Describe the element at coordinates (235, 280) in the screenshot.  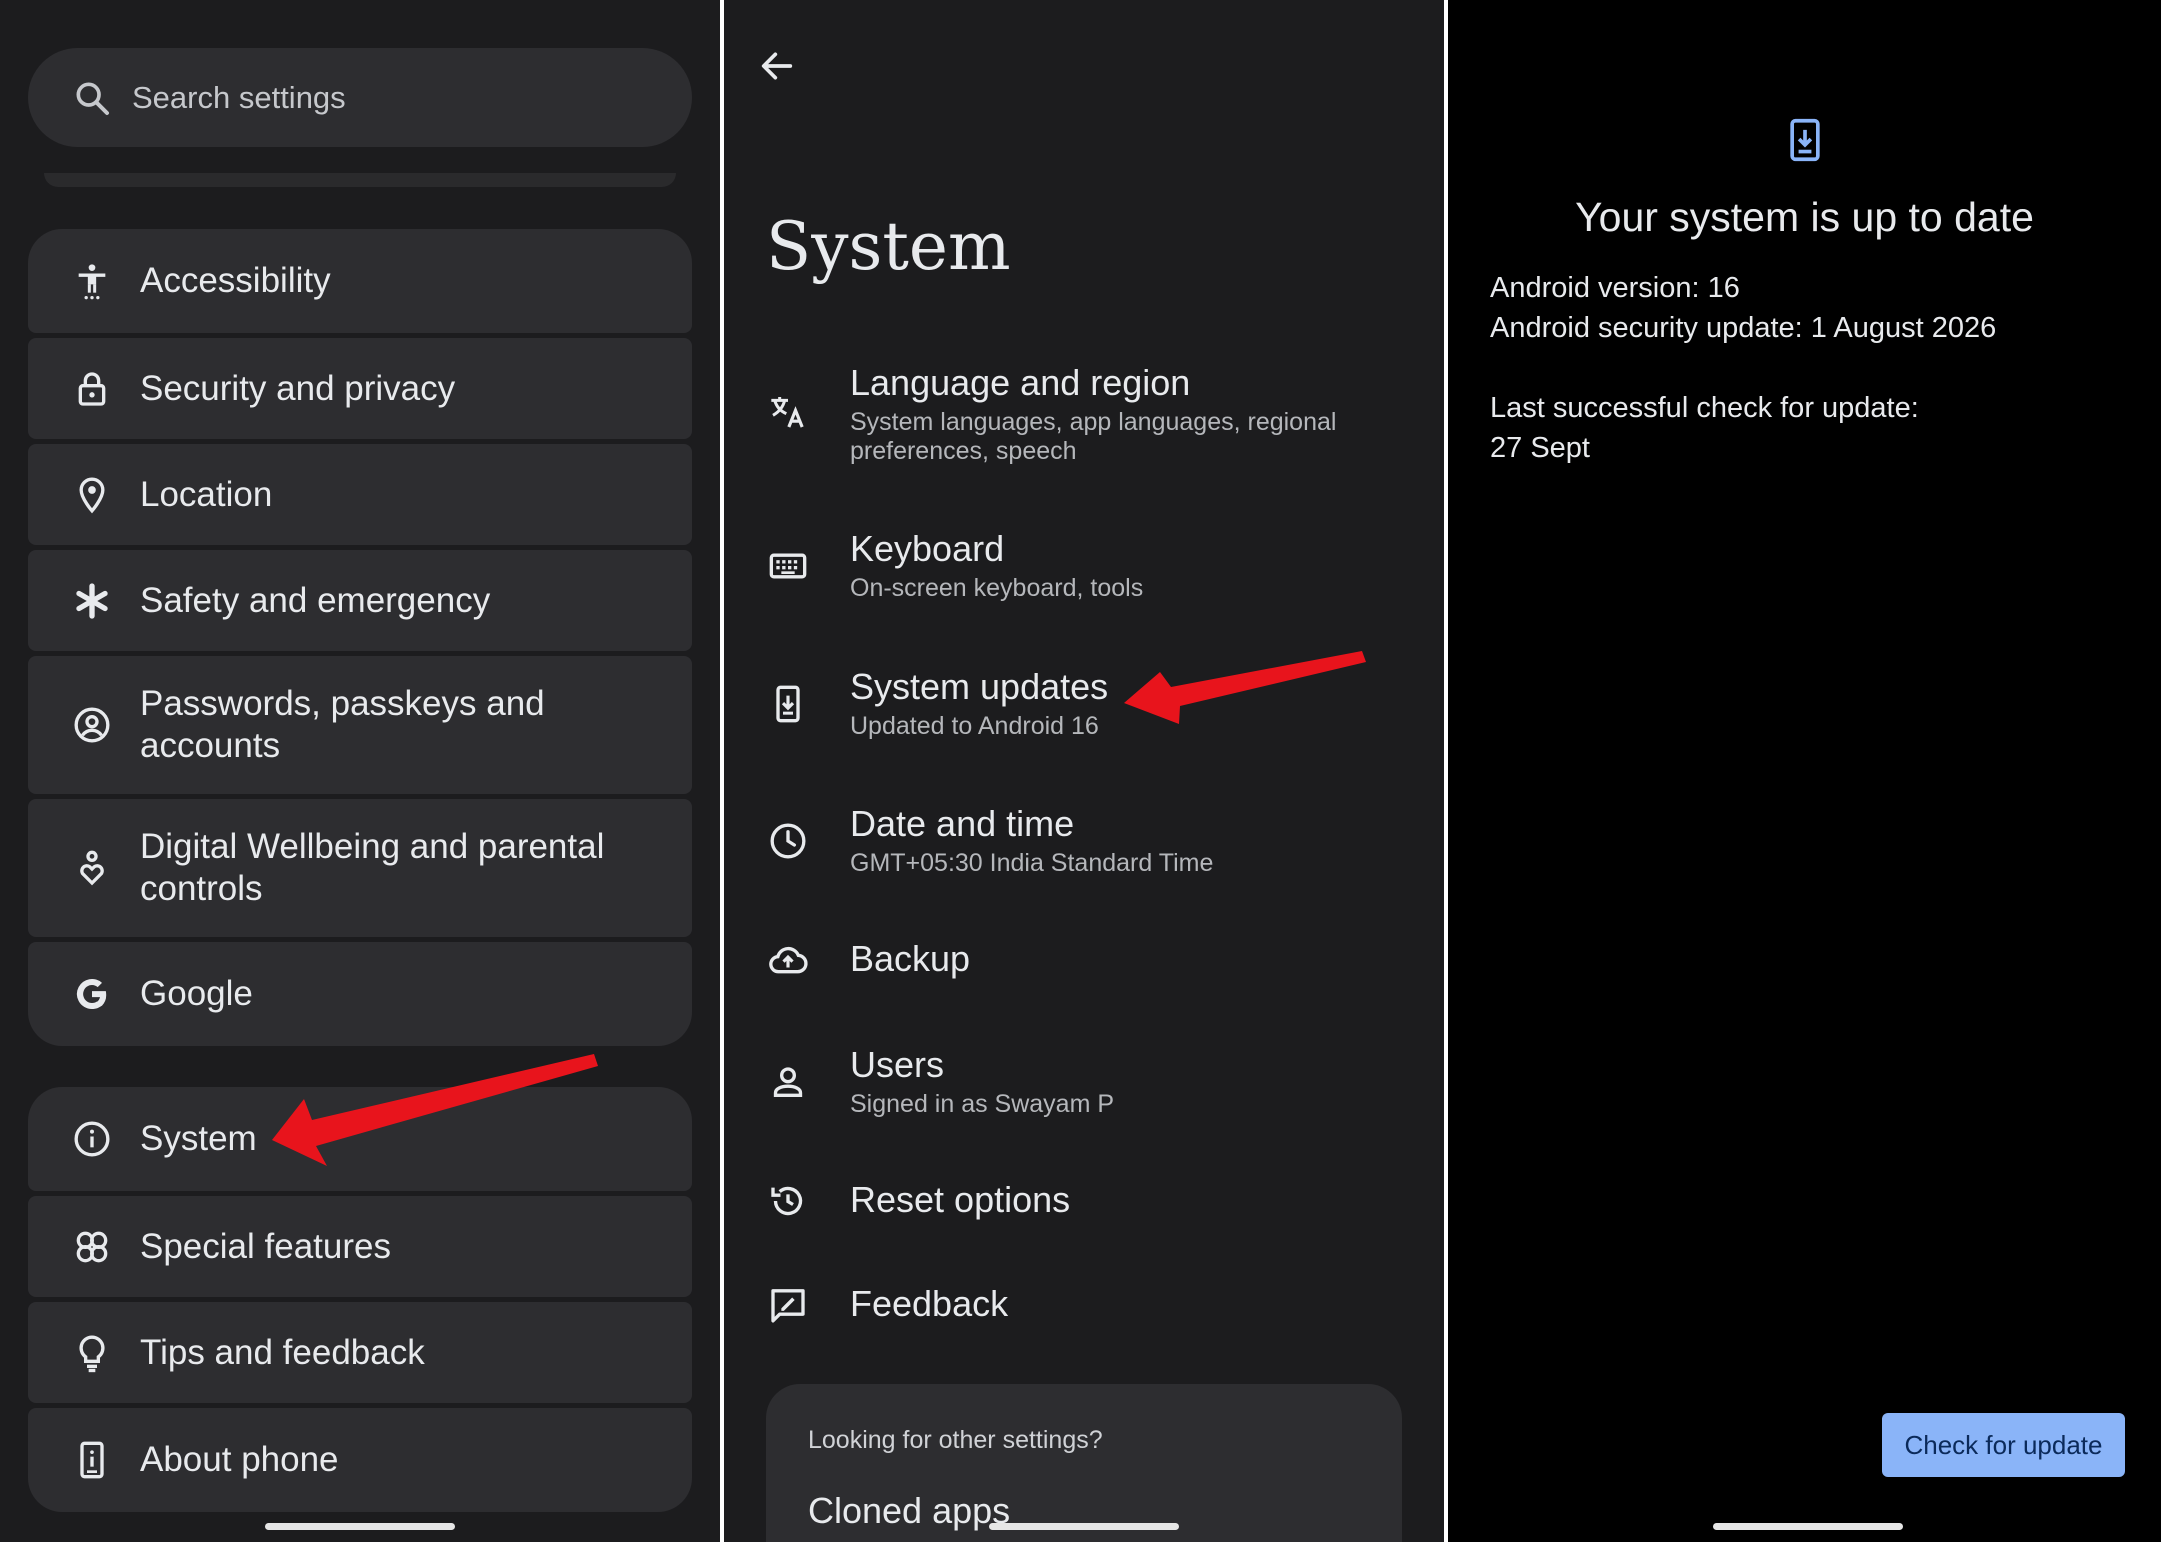
I see `settings-item-label: Accessibility` at that location.